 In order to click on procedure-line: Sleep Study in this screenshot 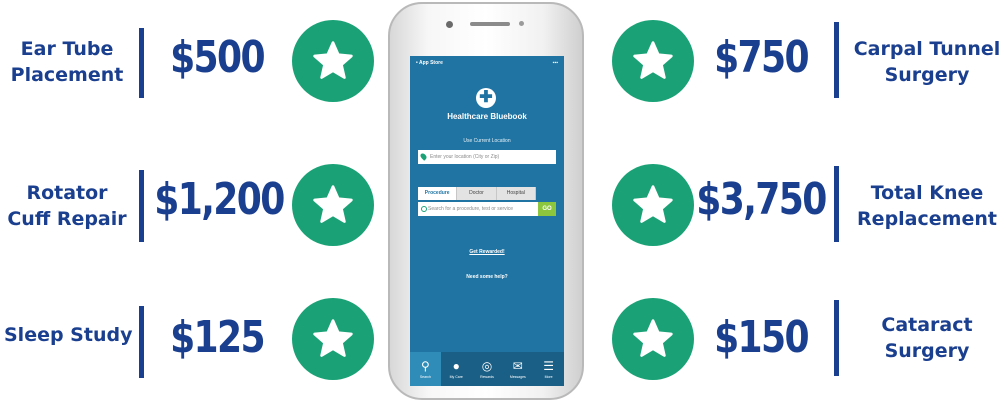, I will do `click(68, 335)`.